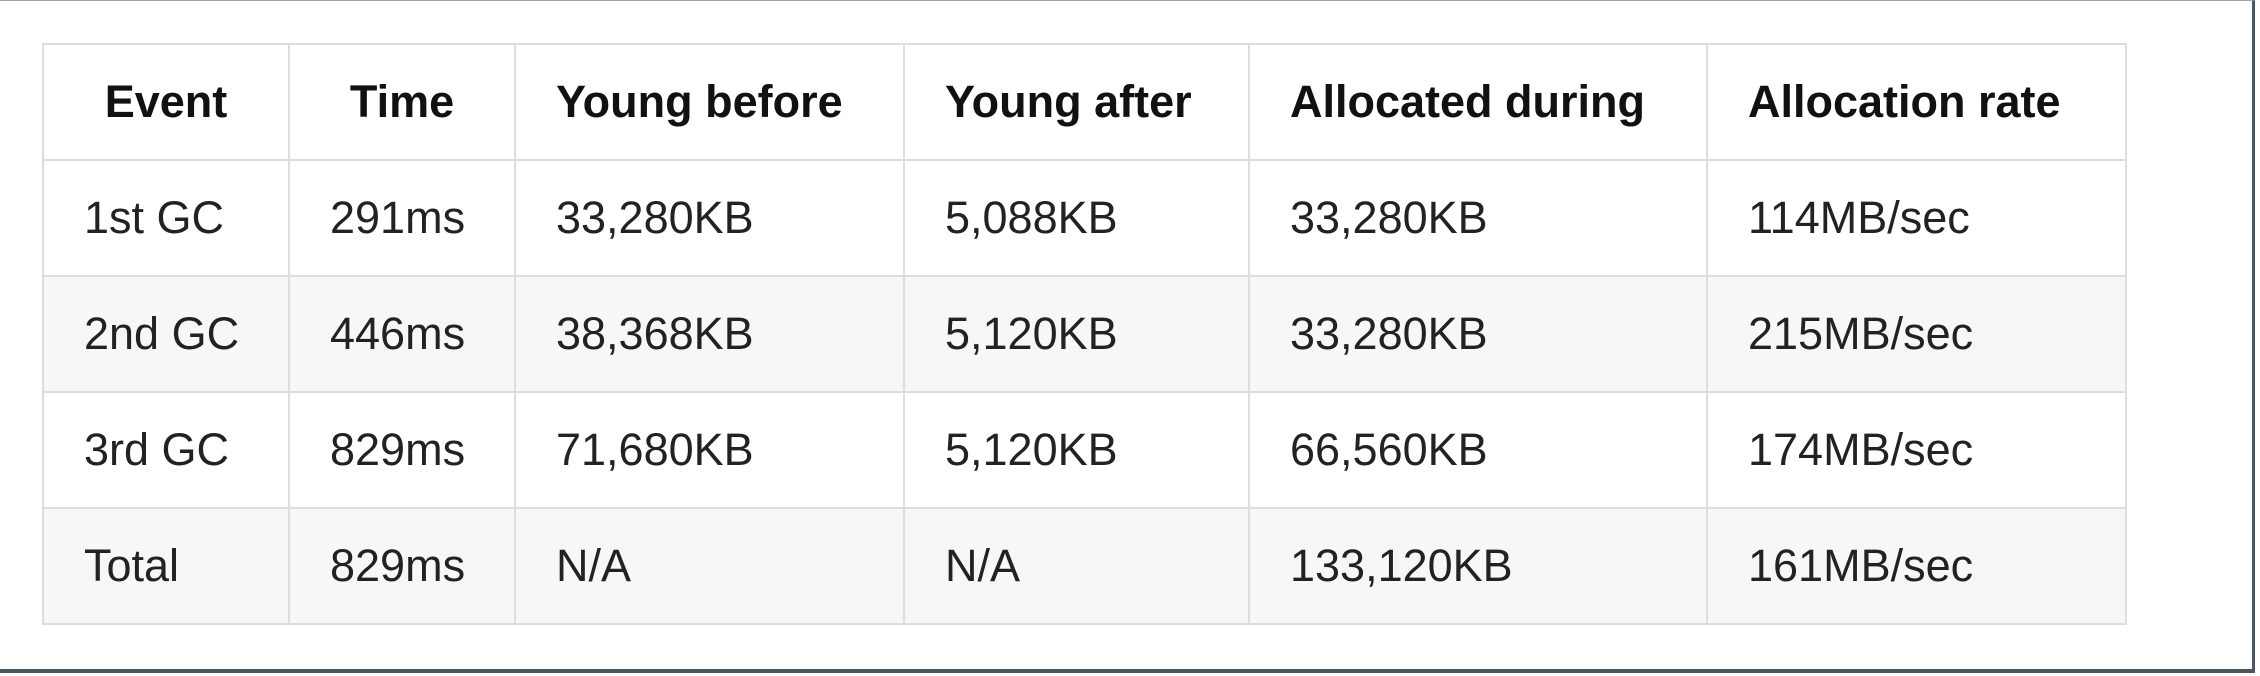 The height and width of the screenshot is (676, 2260). I want to click on header-allocated-during: Allocated during, so click(1478, 102).